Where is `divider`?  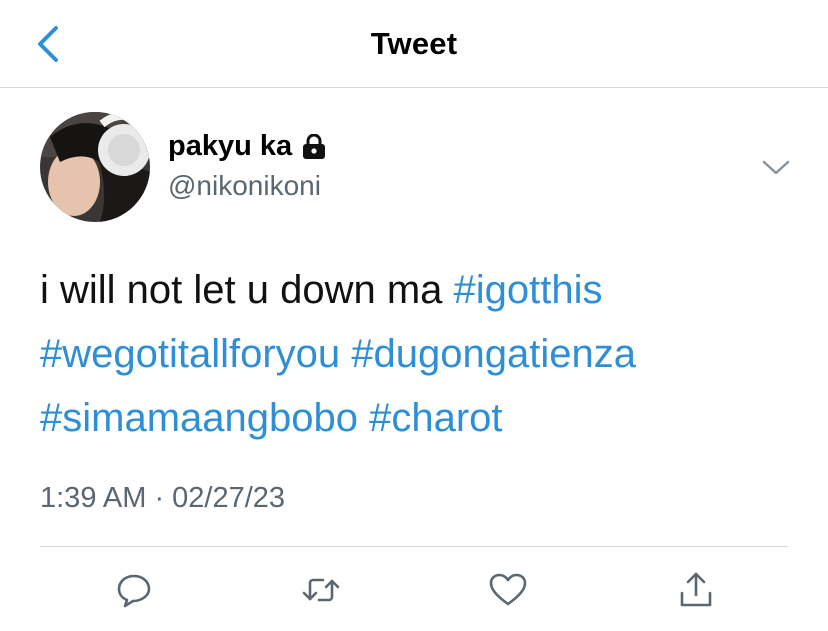
divider is located at coordinates (414, 546).